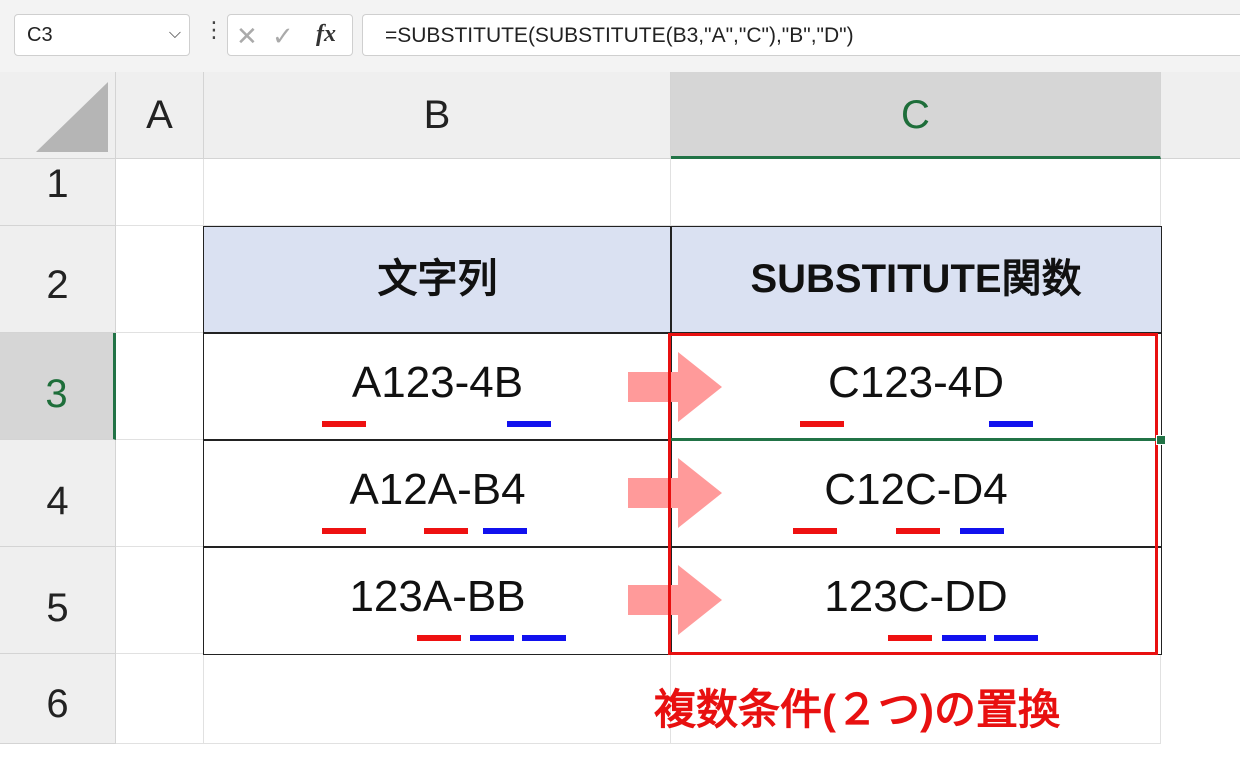  I want to click on caption-text: 複数条件(２つ)の置換, so click(857, 709).